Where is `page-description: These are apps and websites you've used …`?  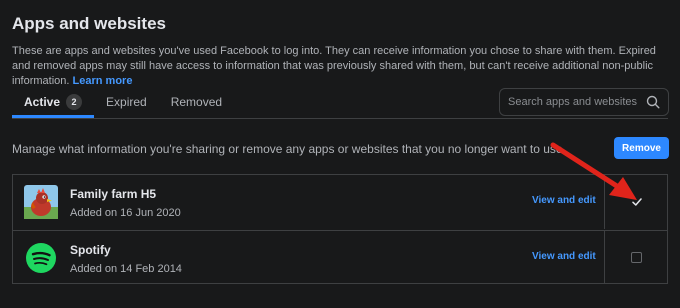 page-description: These are apps and websites you've used … is located at coordinates (342, 66).